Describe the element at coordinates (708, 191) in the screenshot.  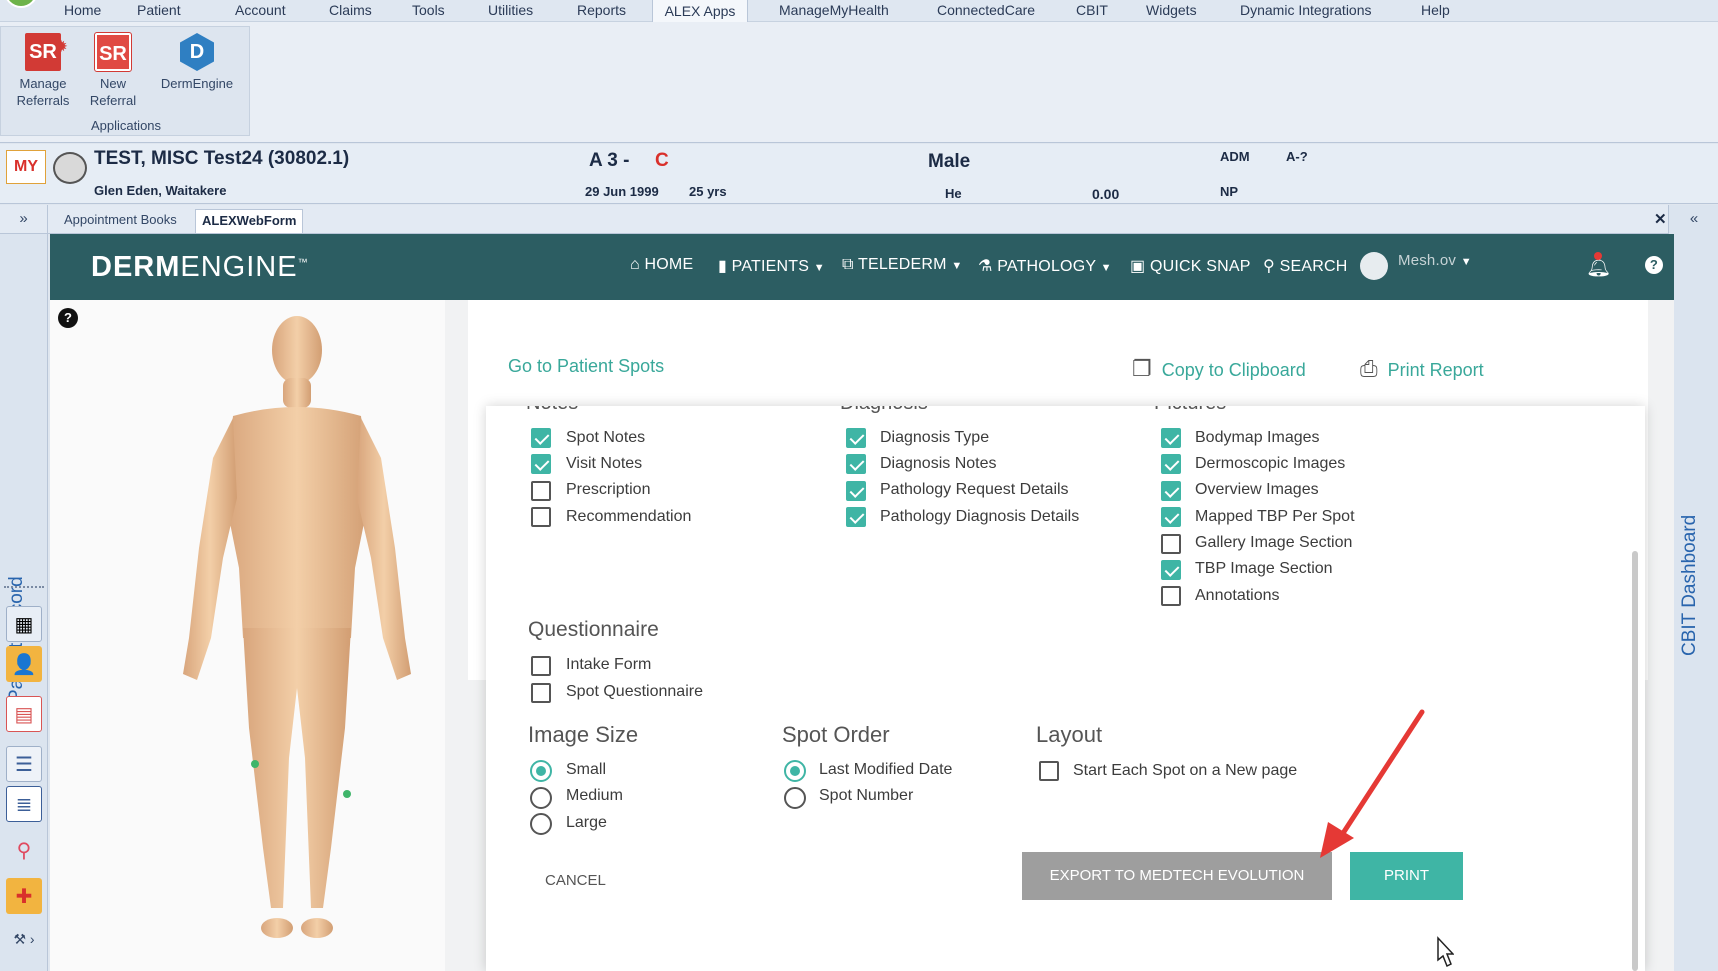
I see `patient-age: 25 yrs` at that location.